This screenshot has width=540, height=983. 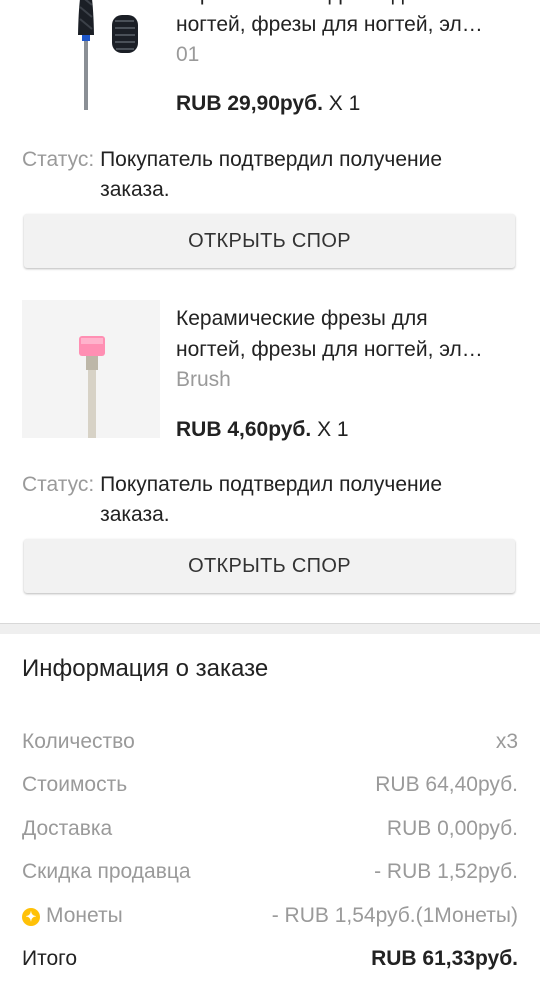 What do you see at coordinates (31, 917) in the screenshot?
I see `coin-icon: ✦` at bounding box center [31, 917].